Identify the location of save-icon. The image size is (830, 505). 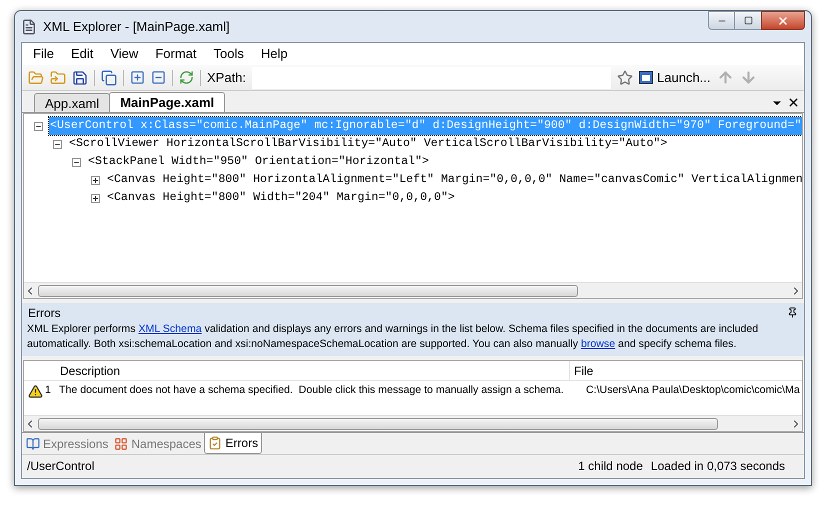
(80, 78).